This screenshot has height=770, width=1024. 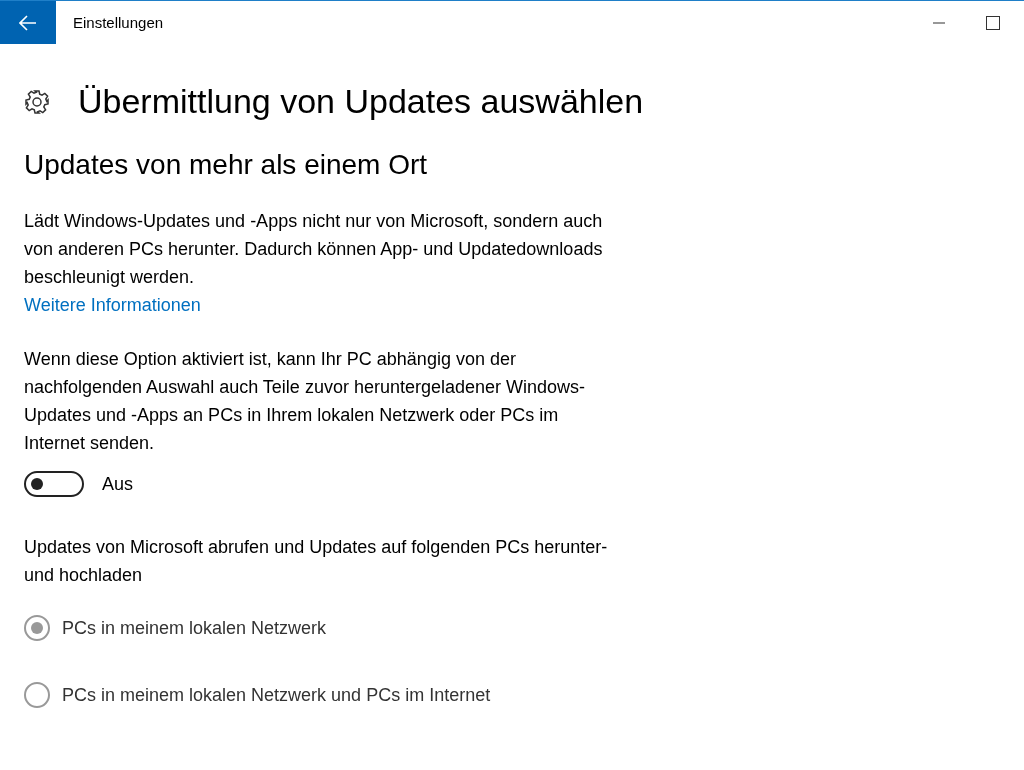 What do you see at coordinates (361, 101) in the screenshot?
I see `page-title: Übermittlung von Updates auswählen` at bounding box center [361, 101].